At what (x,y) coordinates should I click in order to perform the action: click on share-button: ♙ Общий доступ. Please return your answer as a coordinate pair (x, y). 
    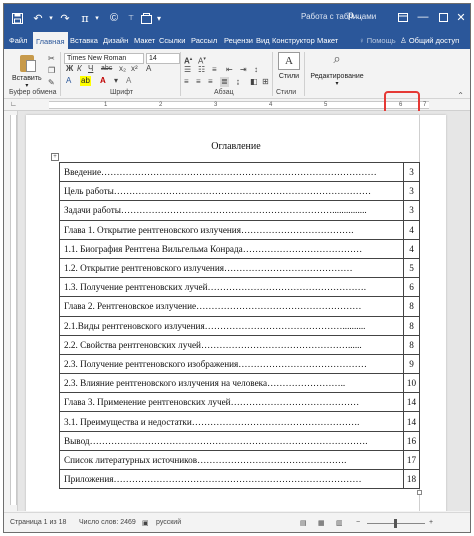
    Looking at the image, I should click on (429, 40).